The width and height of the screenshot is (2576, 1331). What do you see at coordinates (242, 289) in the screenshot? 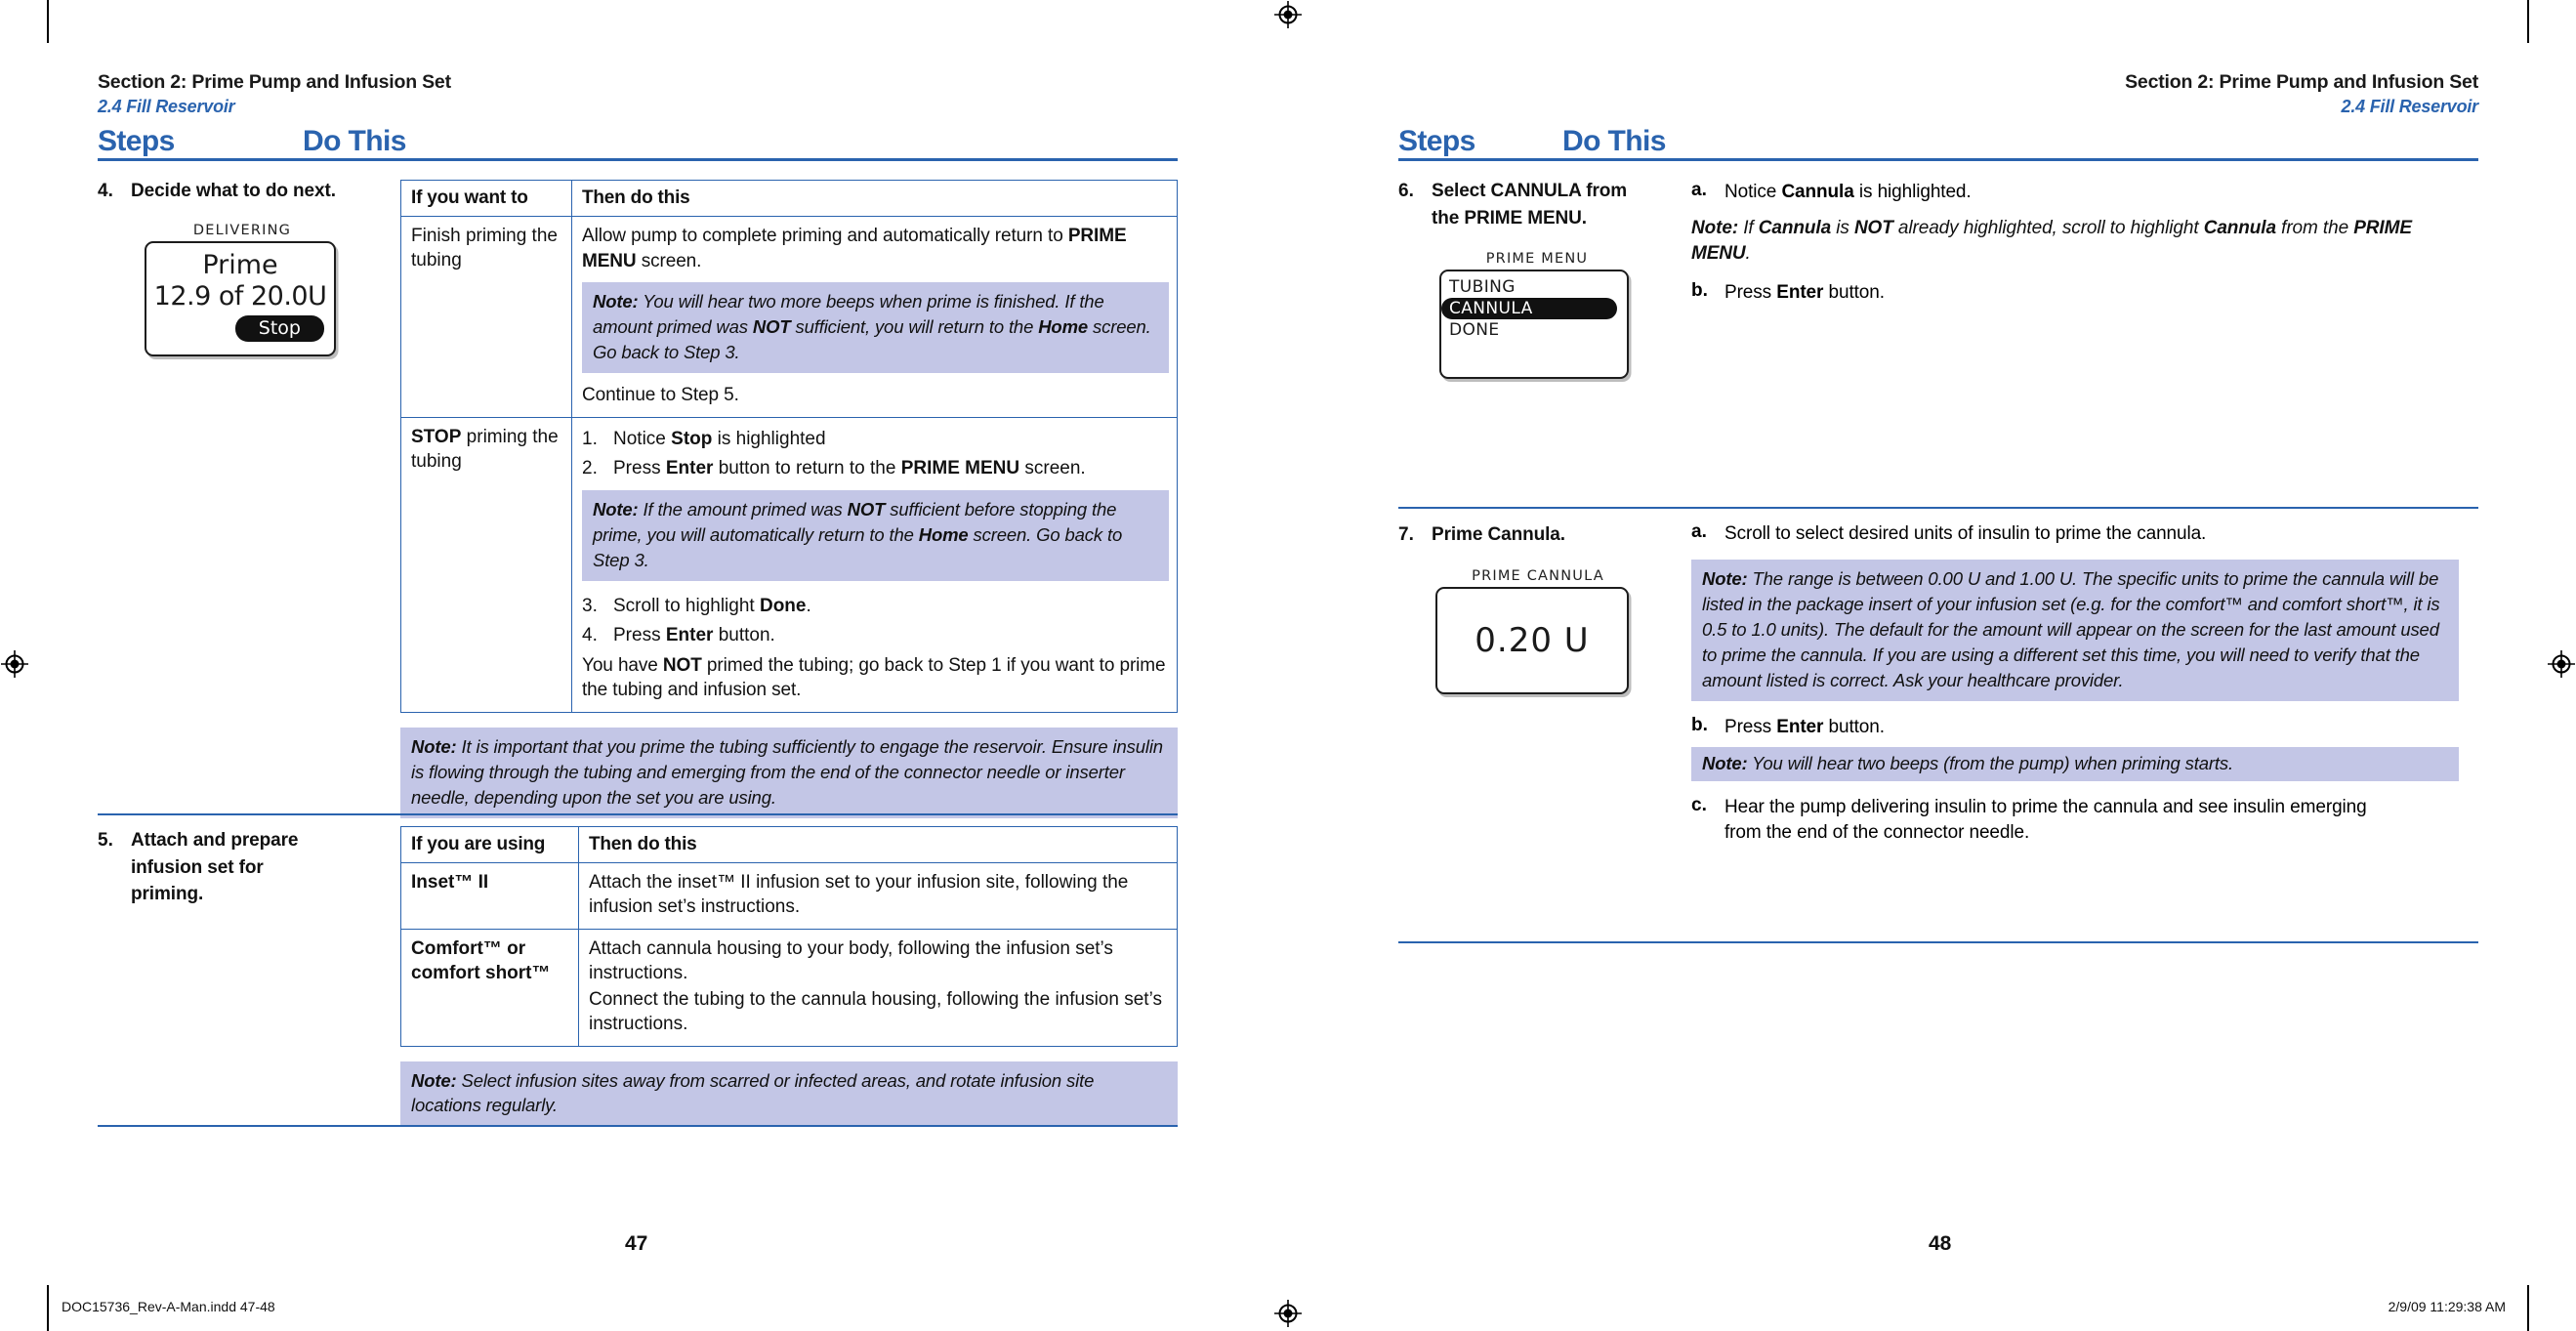
I see `pump-screen-delivering: DELIVERING Prime 12.9 of 20.0U Stop` at bounding box center [242, 289].